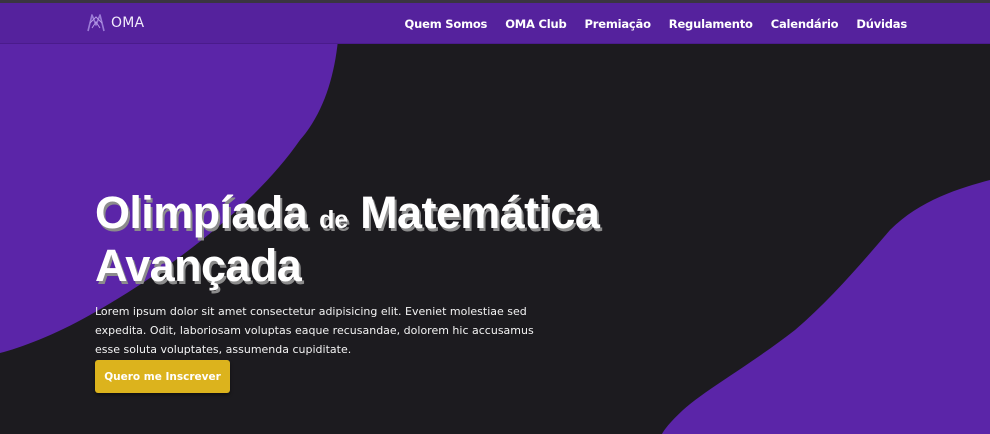 The height and width of the screenshot is (434, 990). Describe the element at coordinates (881, 24) in the screenshot. I see `nav-item-duvidas: Dúvidas` at that location.